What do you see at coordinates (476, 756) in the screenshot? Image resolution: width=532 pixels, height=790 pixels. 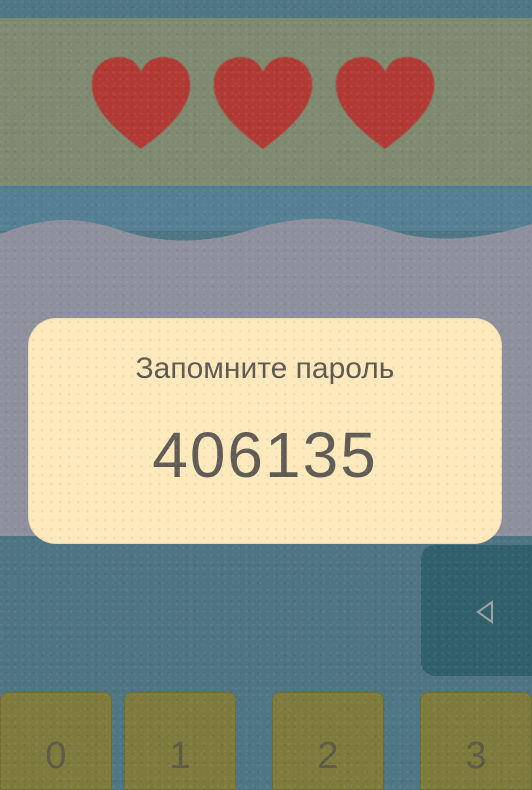 I see `key-label: 3` at bounding box center [476, 756].